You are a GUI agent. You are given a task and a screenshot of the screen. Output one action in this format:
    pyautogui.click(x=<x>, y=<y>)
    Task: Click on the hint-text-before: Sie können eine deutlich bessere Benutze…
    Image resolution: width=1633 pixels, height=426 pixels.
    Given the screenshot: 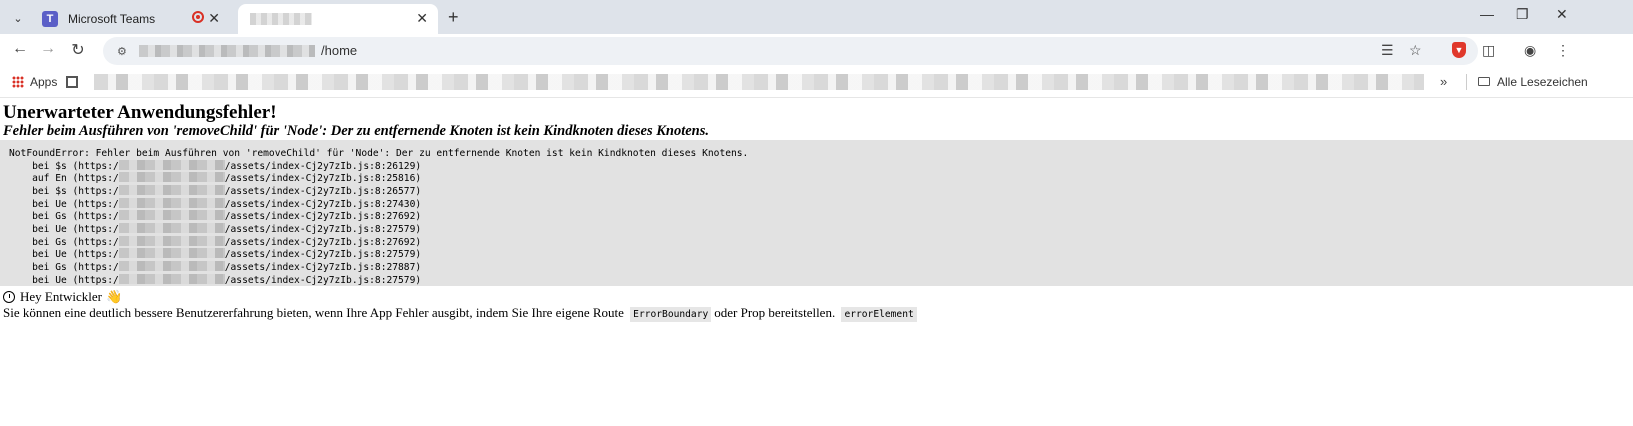 What is the action you would take?
    pyautogui.click(x=313, y=312)
    